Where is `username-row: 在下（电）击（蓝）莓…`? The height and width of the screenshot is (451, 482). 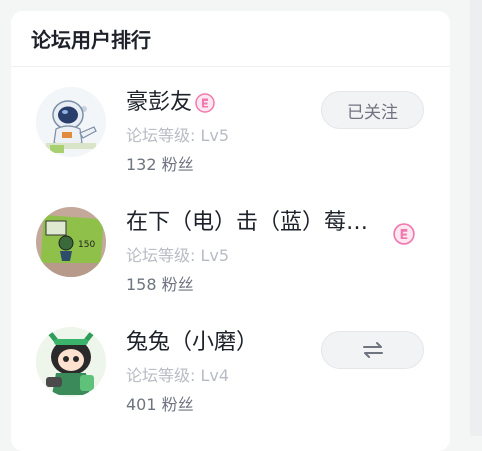 username-row: 在下（电）击（蓝）莓… is located at coordinates (247, 223).